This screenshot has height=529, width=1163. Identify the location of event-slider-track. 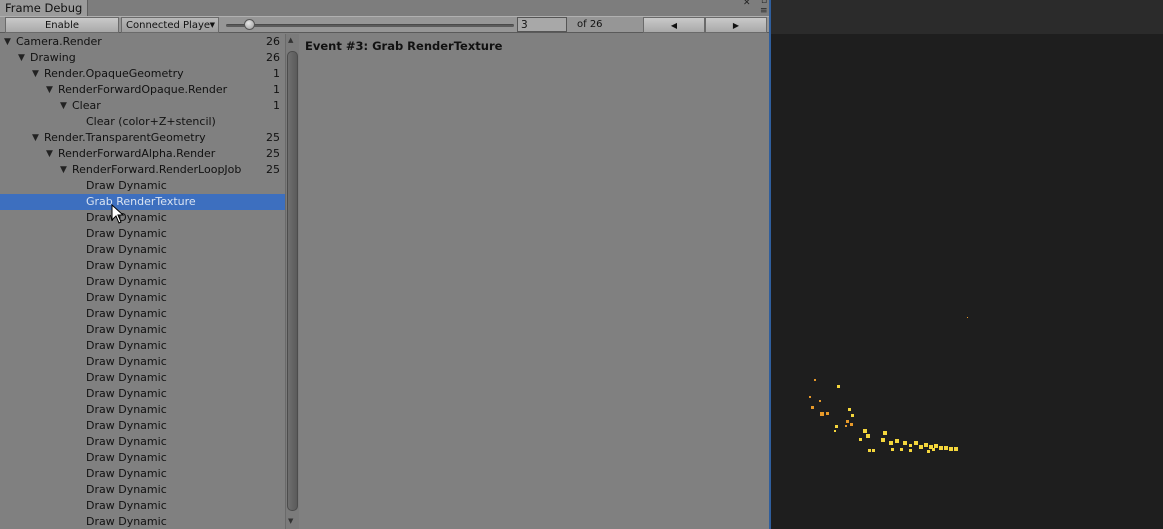
(370, 25).